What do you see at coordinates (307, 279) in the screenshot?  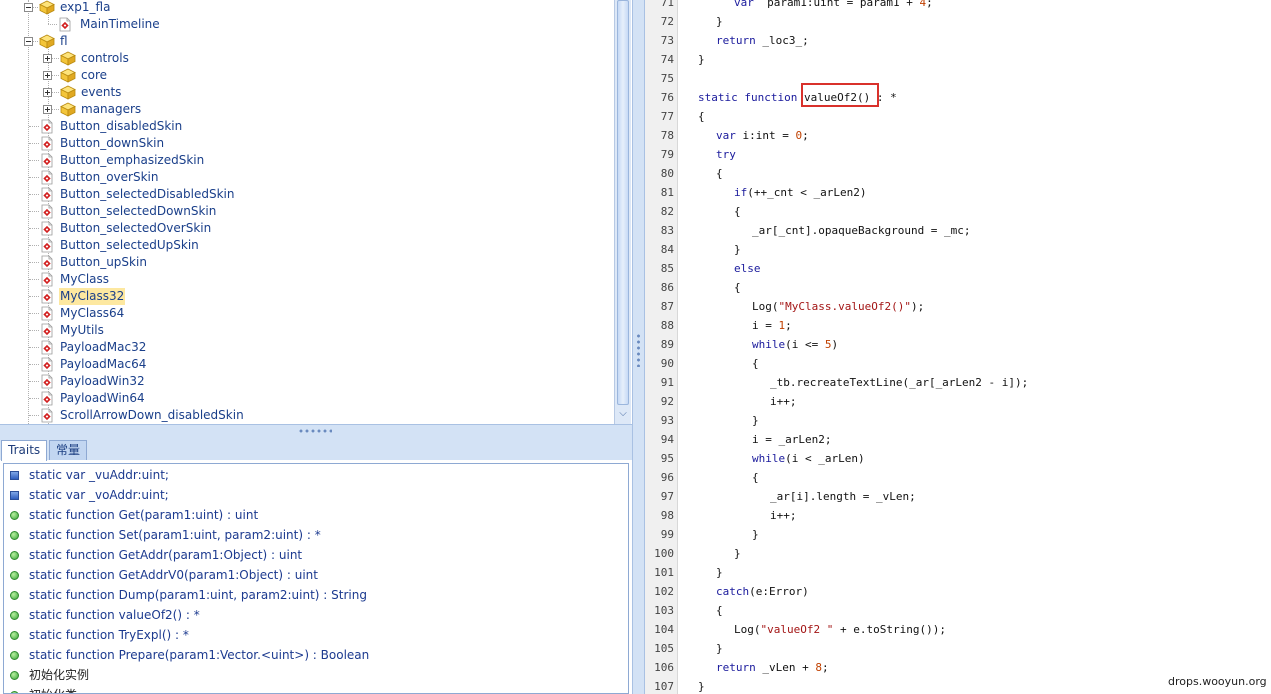 I see `tree-class-node: MyClass` at bounding box center [307, 279].